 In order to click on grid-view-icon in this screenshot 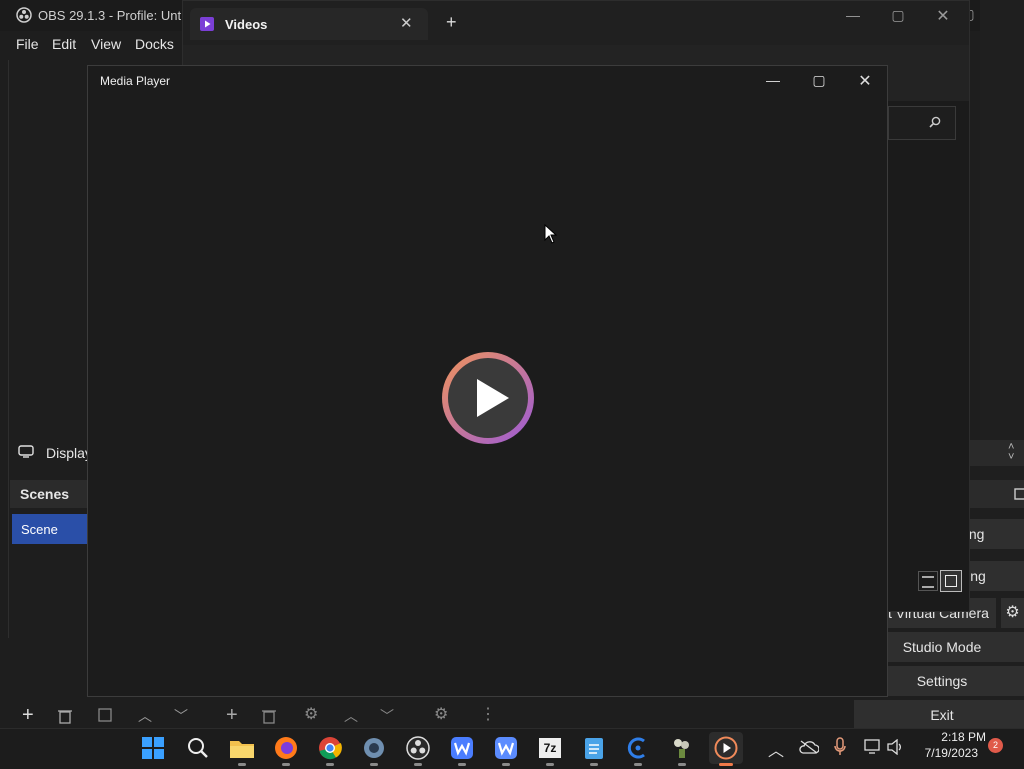, I will do `click(951, 581)`.